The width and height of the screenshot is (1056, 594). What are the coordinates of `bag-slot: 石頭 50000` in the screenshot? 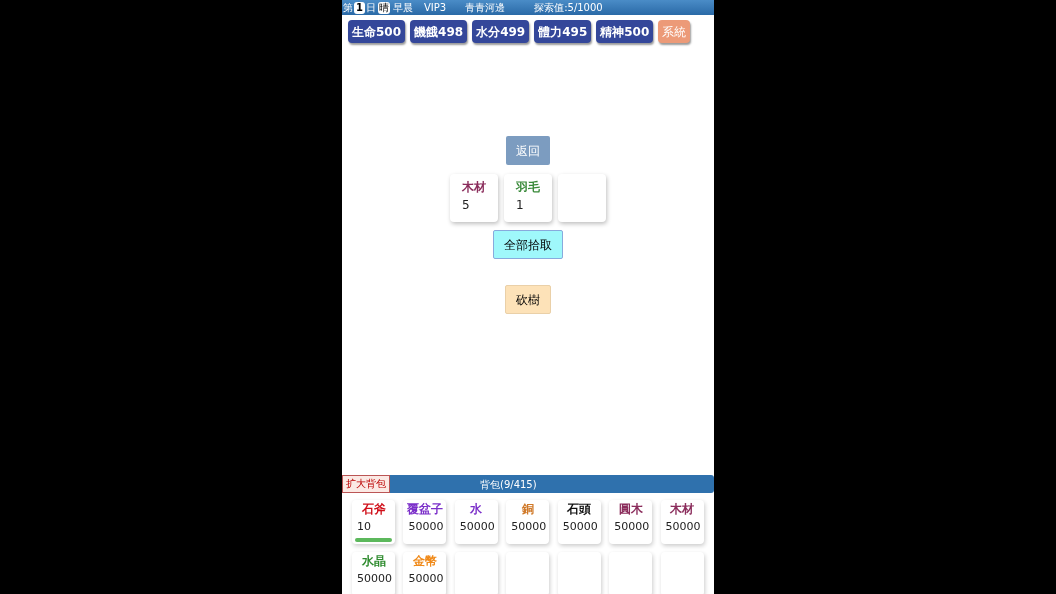 It's located at (579, 522).